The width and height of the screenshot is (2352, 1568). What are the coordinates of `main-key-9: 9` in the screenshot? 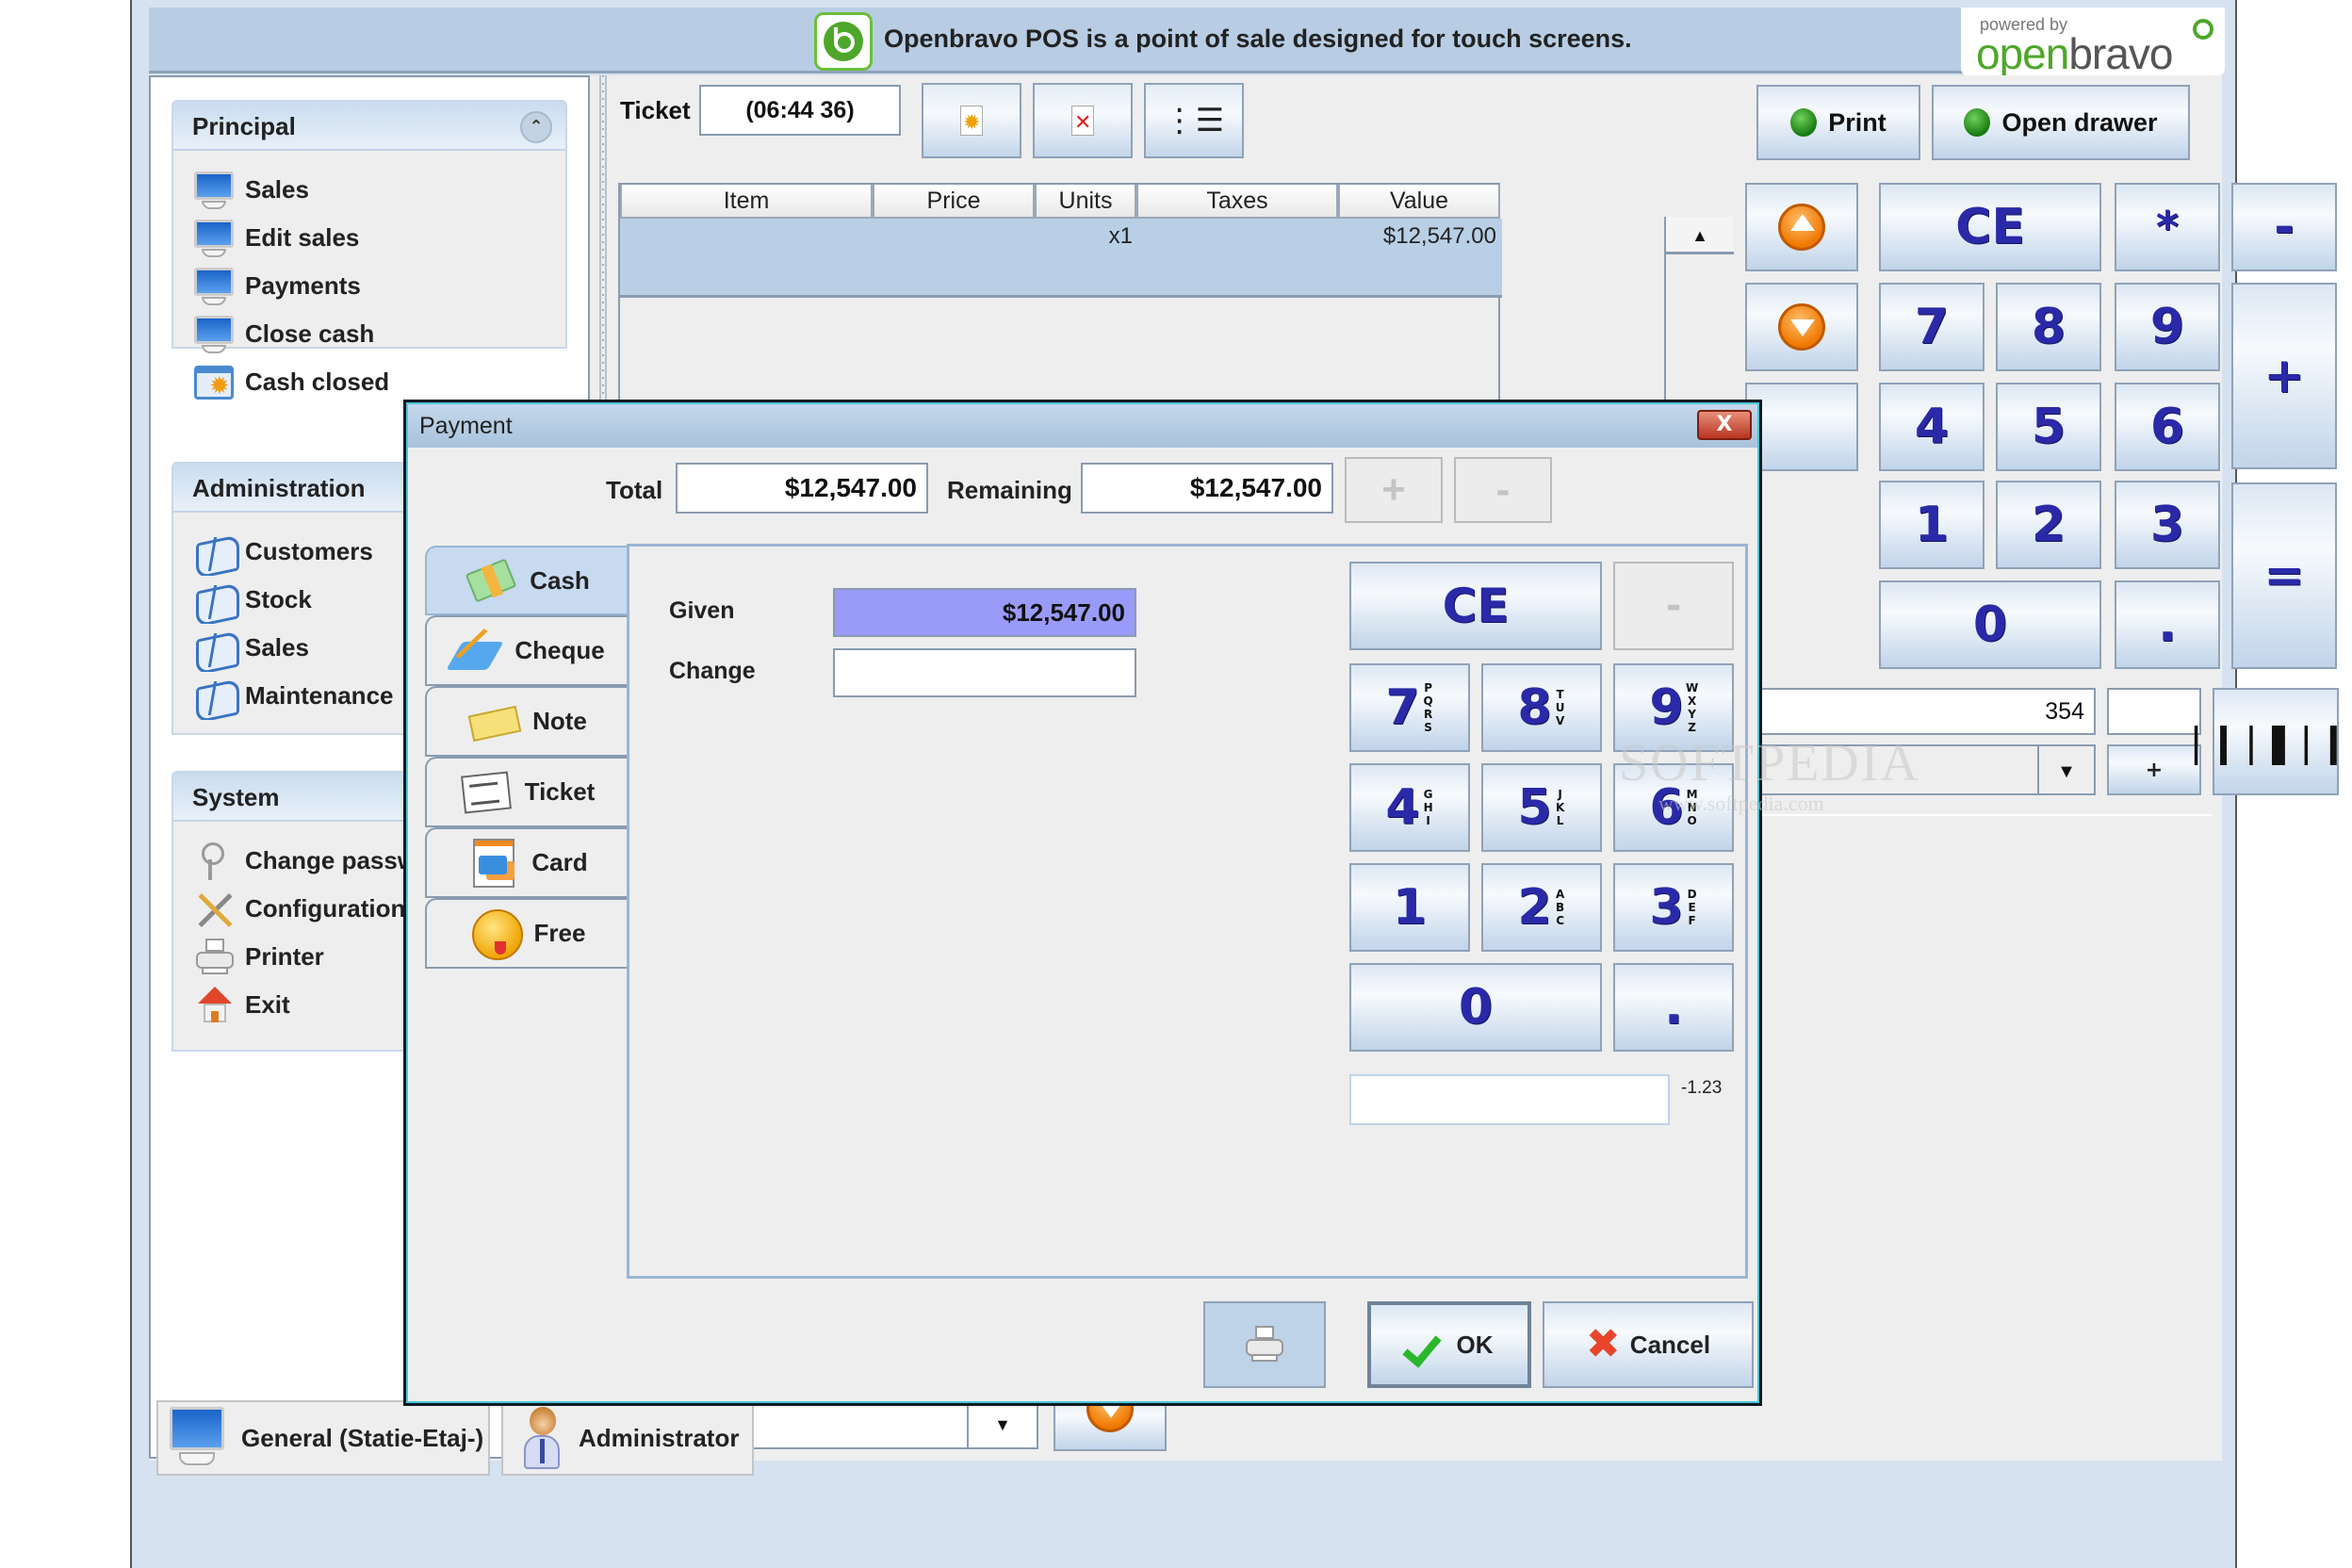 It's located at (2167, 327).